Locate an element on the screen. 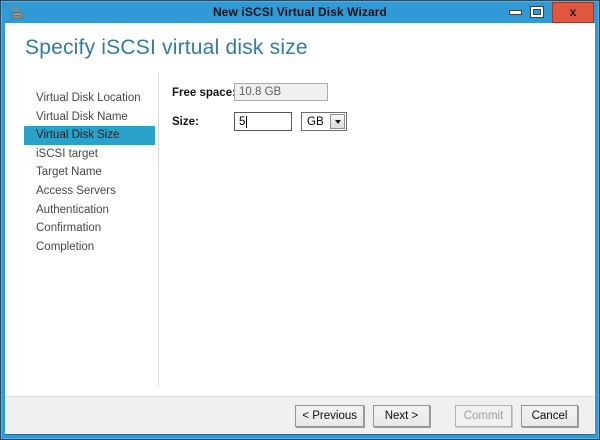  sidebar-item-virtual-disk-location: Virtual Disk Location is located at coordinates (89, 98).